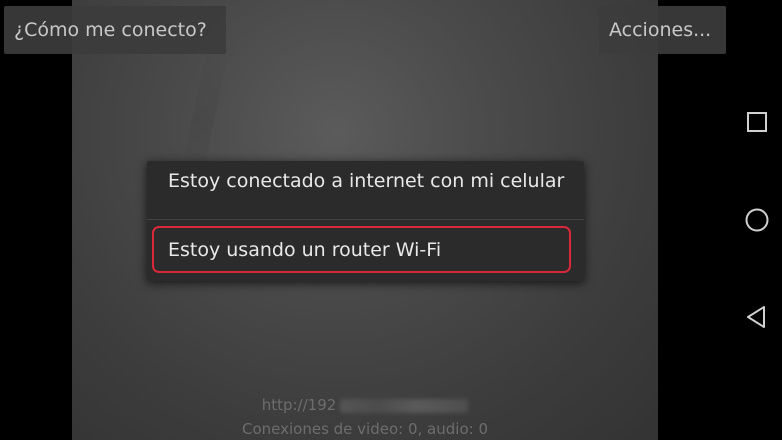 This screenshot has width=782, height=440. Describe the element at coordinates (404, 405) in the screenshot. I see `redacted-address` at that location.